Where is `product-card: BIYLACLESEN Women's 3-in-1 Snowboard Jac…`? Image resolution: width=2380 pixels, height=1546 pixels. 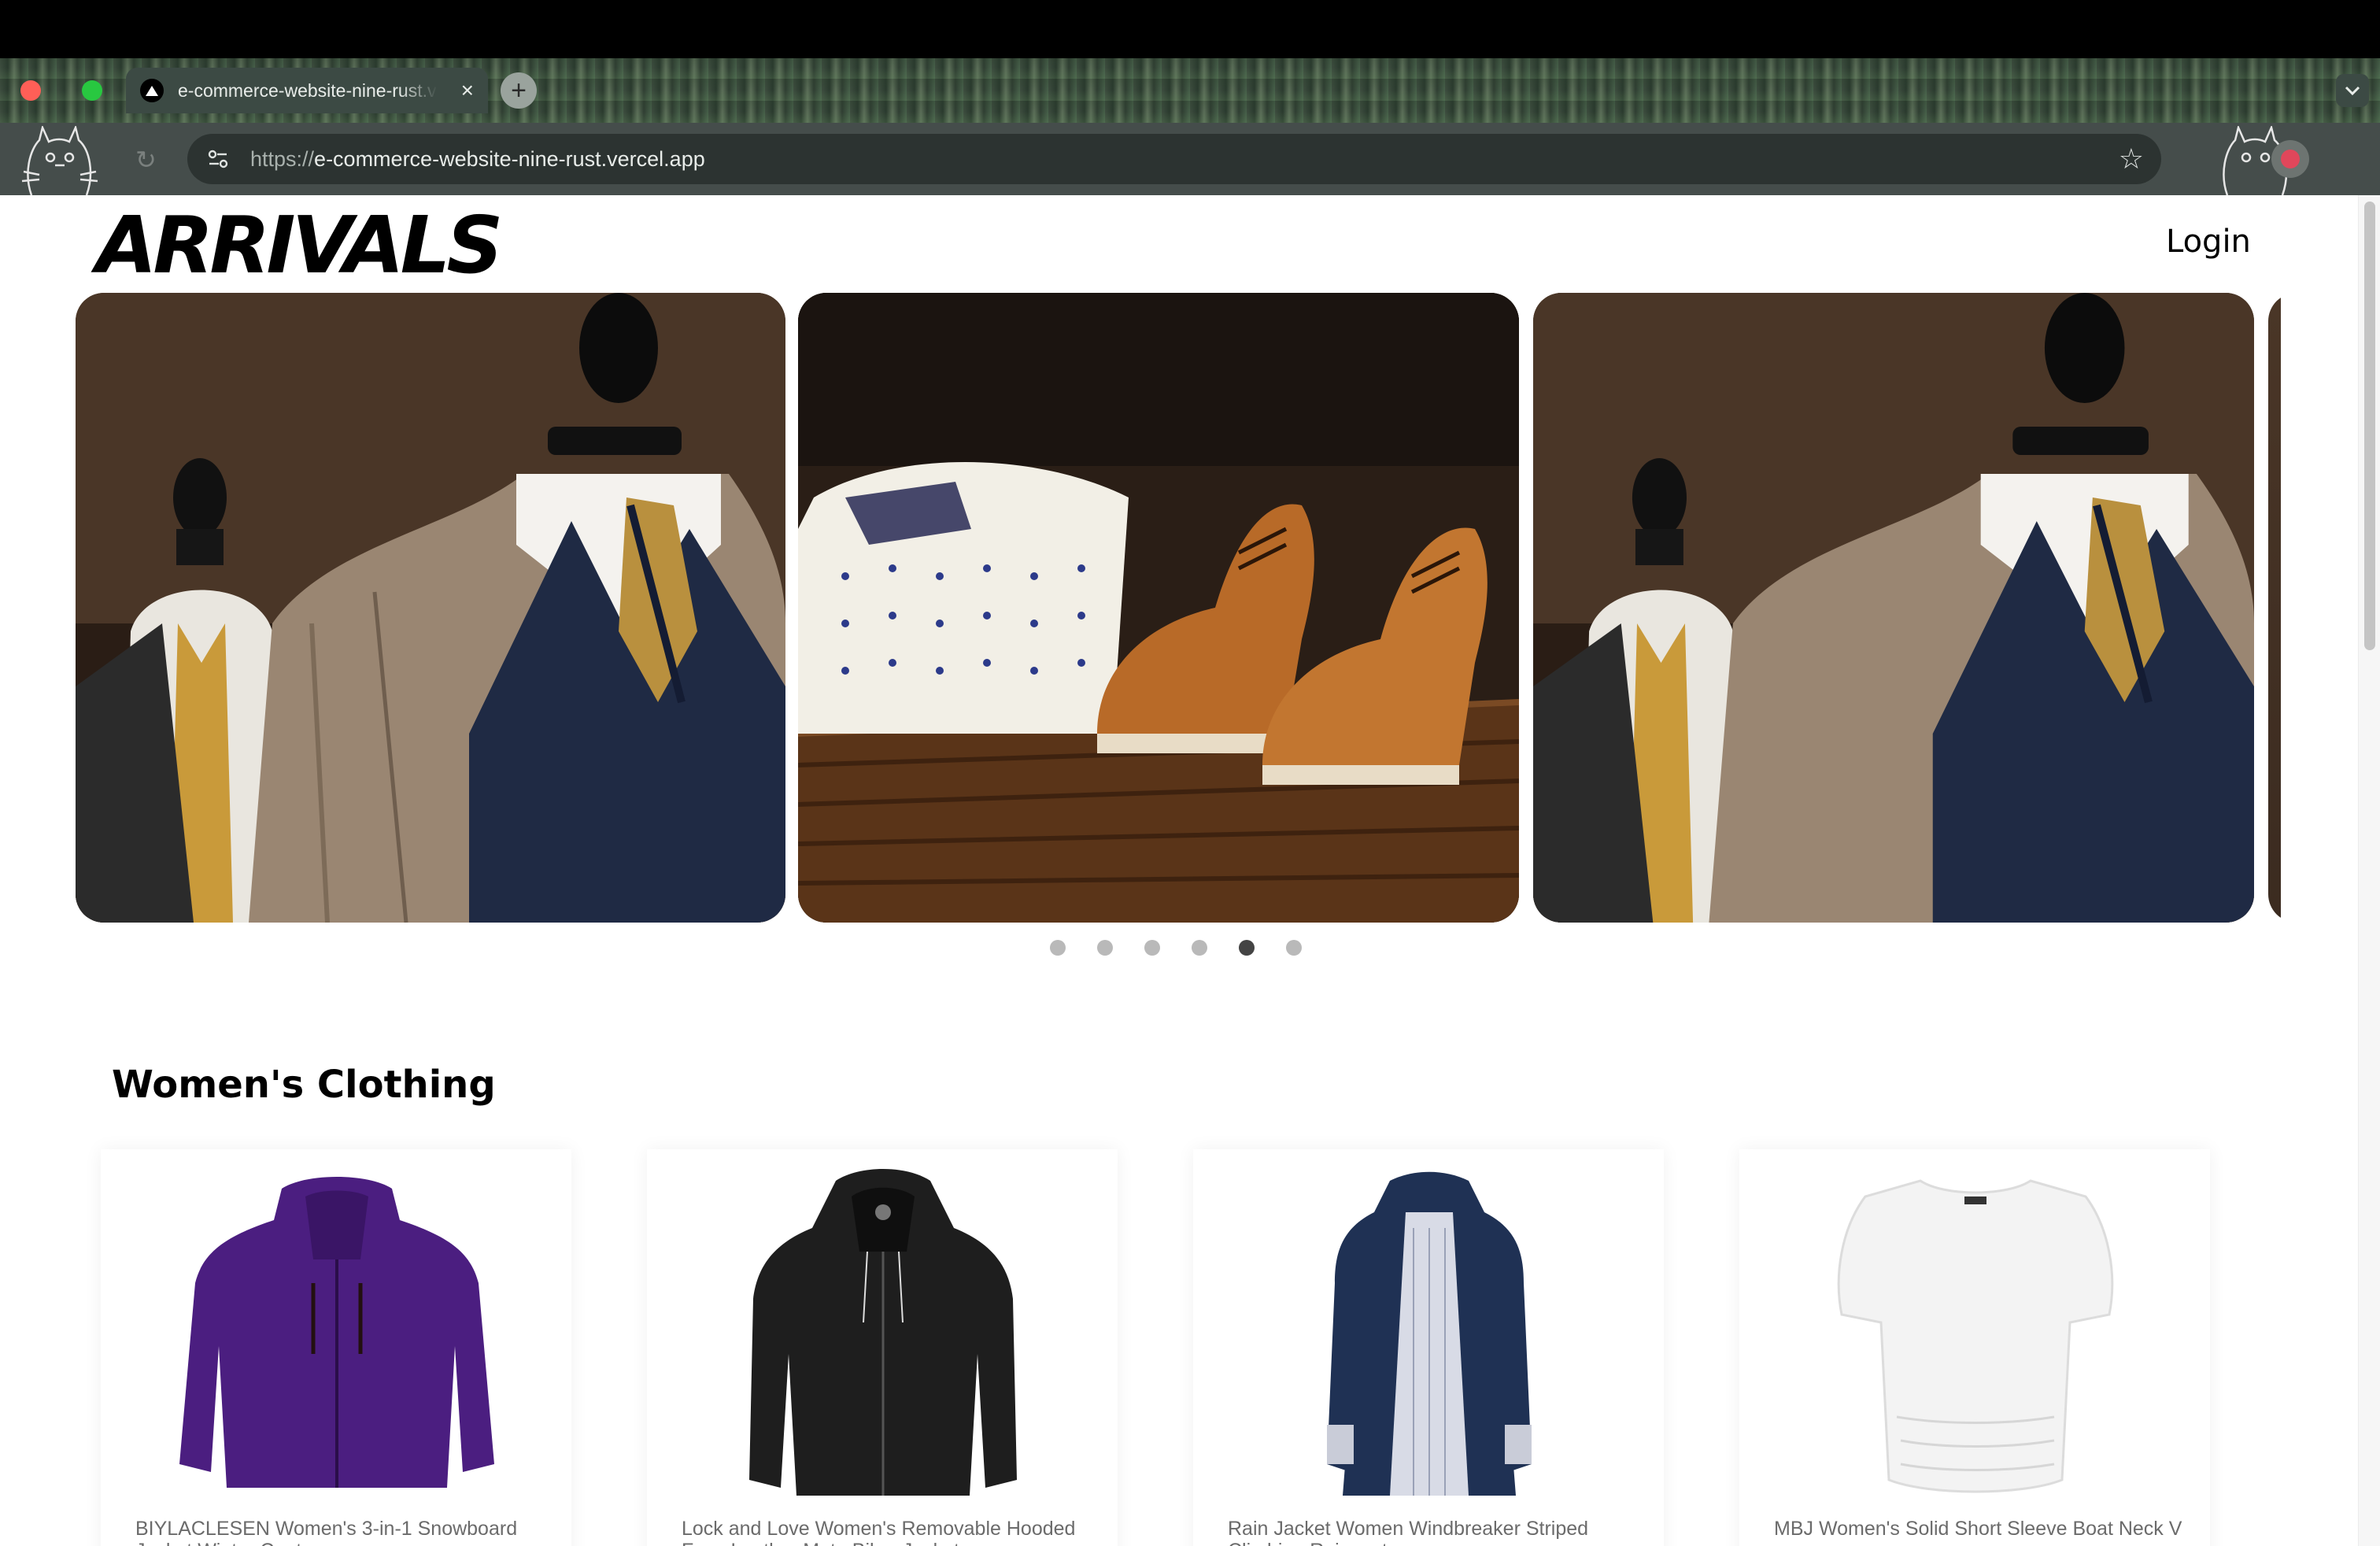 product-card: BIYLACLESEN Women's 3-in-1 Snowboard Jac… is located at coordinates (336, 1347).